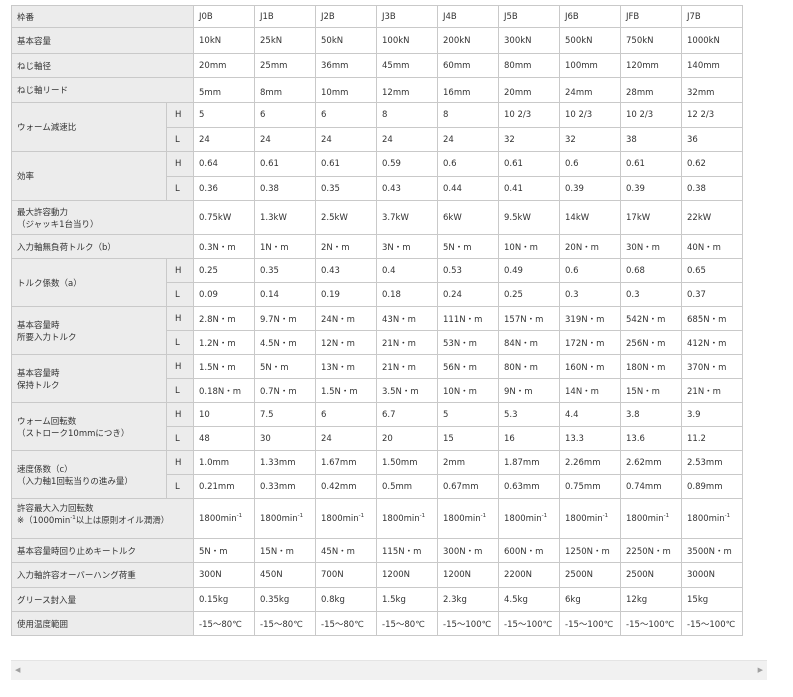 This screenshot has width=793, height=697. Describe the element at coordinates (346, 217) in the screenshot. I see `value-cell: 2.5kW` at that location.